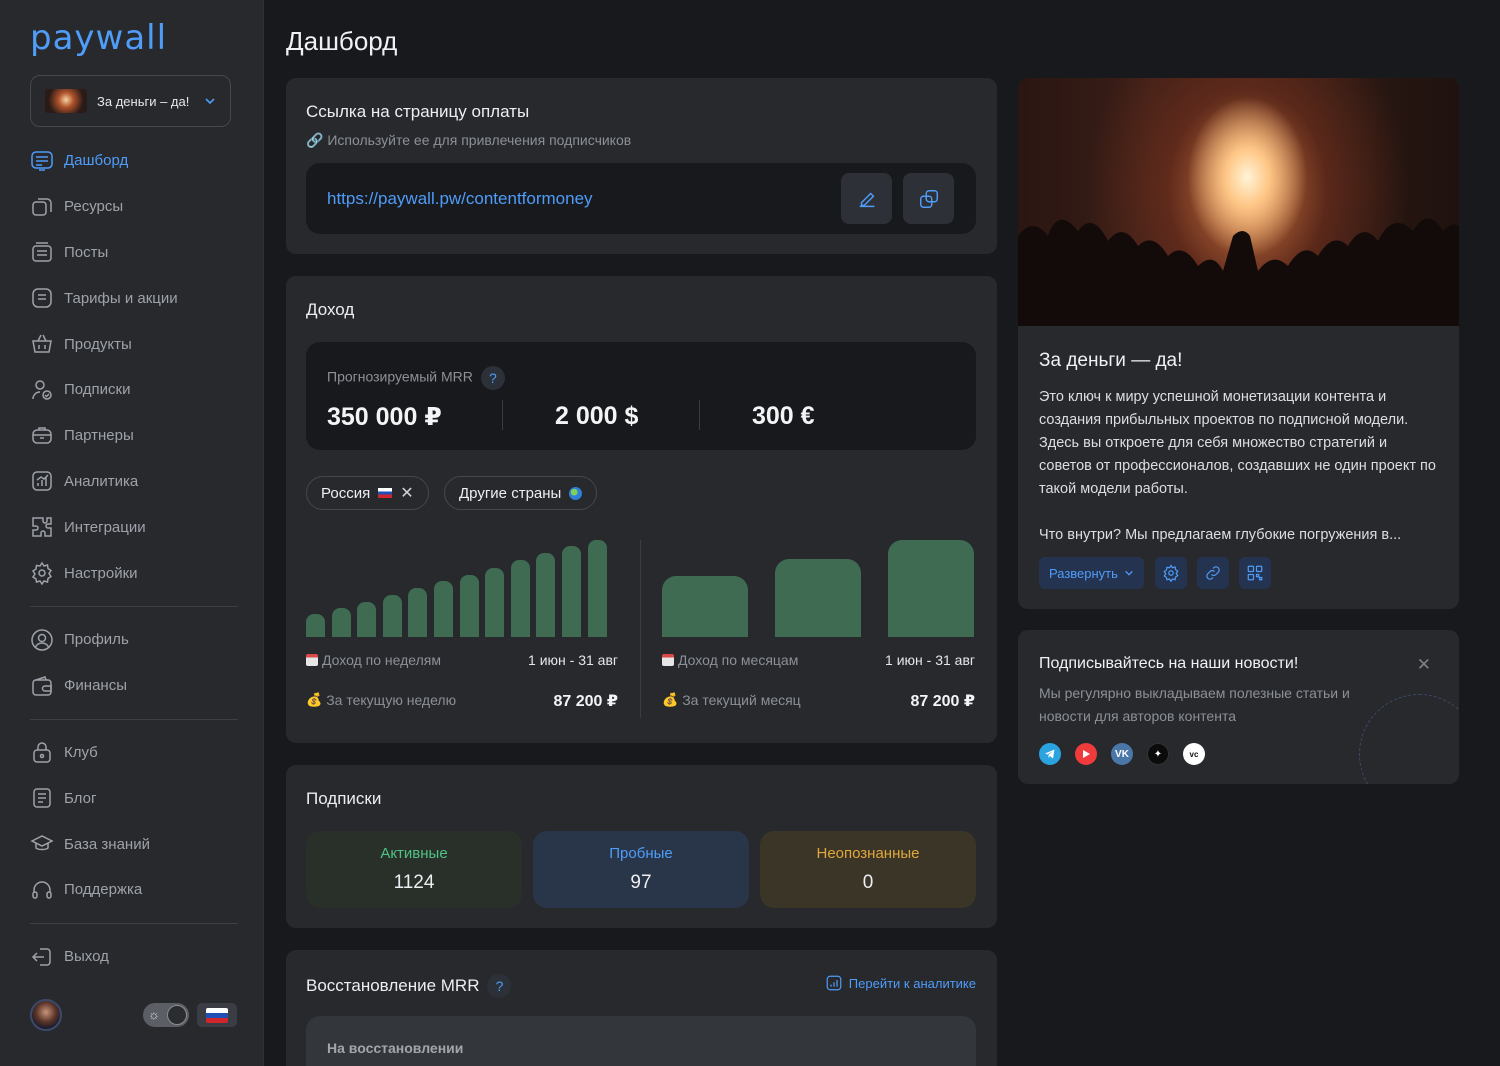 The width and height of the screenshot is (1500, 1066). What do you see at coordinates (134, 957) in the screenshot?
I see `sidebar-item-logout: Выход` at bounding box center [134, 957].